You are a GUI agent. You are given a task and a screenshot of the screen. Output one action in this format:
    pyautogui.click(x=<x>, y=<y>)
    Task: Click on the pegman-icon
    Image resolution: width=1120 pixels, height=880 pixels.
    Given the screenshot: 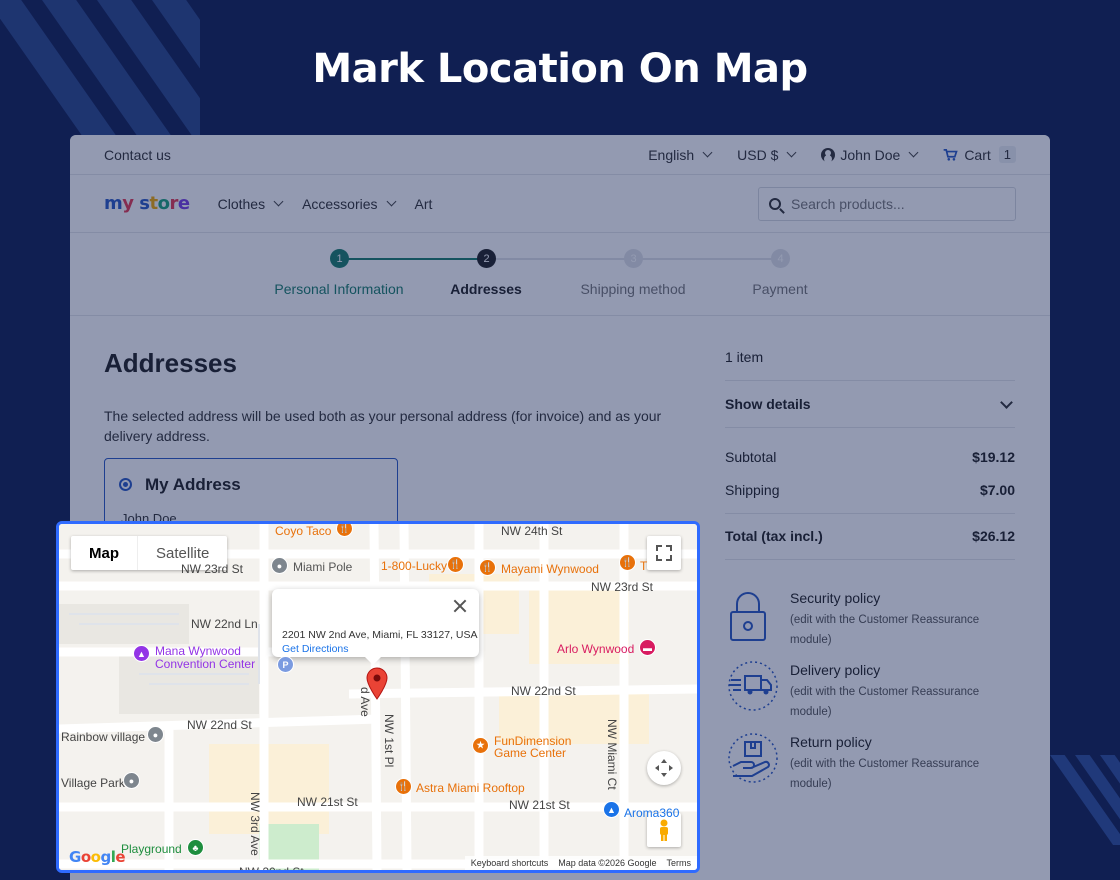 What is the action you would take?
    pyautogui.click(x=664, y=830)
    